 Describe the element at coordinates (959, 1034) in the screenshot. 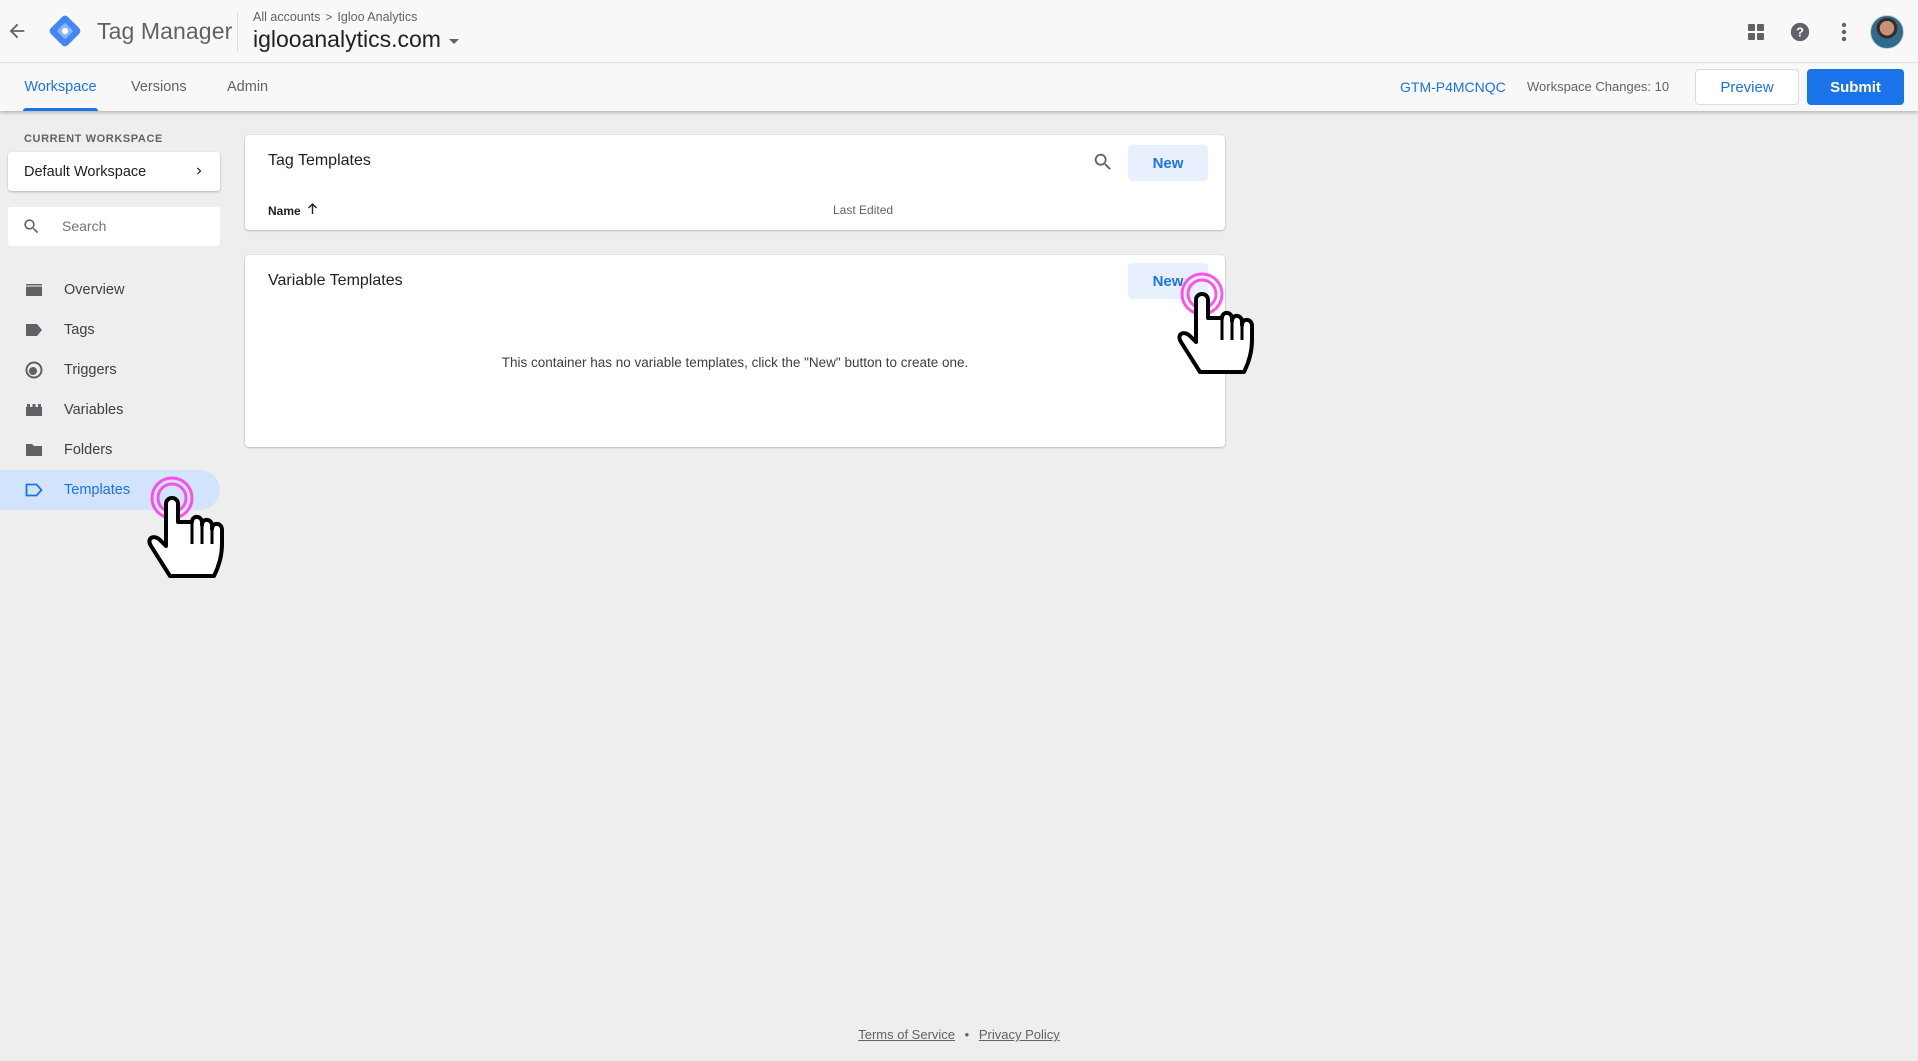

I see `footer: Terms of Service • Privacy Policy` at that location.